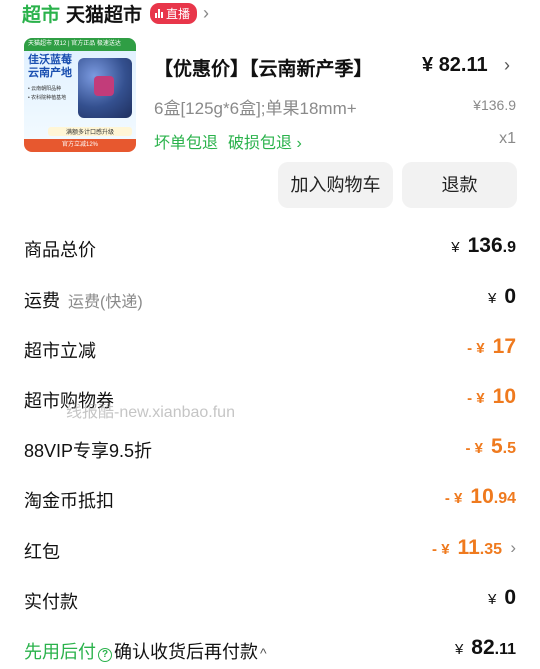  What do you see at coordinates (467, 547) in the screenshot?
I see `summary-value: - ¥11.35` at bounding box center [467, 547].